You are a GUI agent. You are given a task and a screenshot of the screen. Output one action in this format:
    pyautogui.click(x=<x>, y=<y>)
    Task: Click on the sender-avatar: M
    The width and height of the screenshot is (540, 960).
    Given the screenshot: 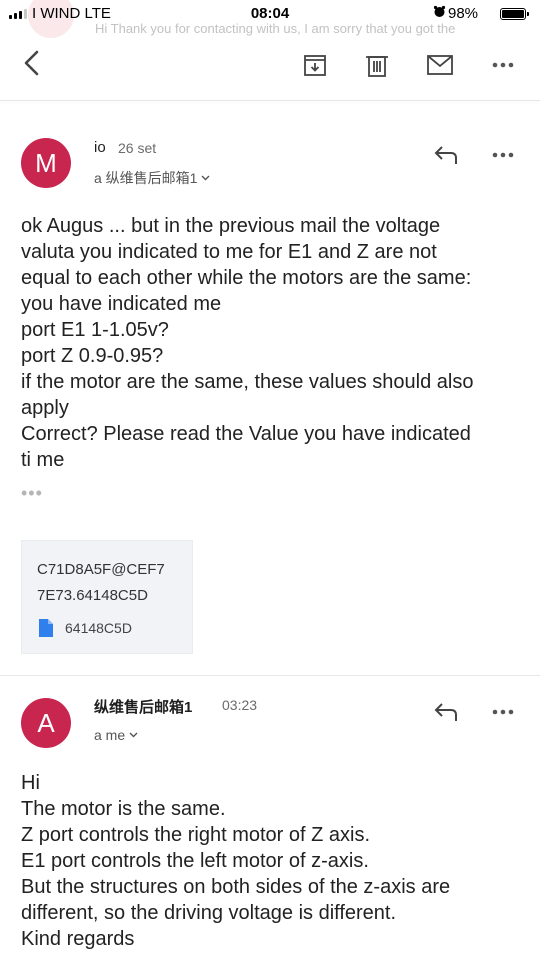 What is the action you would take?
    pyautogui.click(x=46, y=163)
    